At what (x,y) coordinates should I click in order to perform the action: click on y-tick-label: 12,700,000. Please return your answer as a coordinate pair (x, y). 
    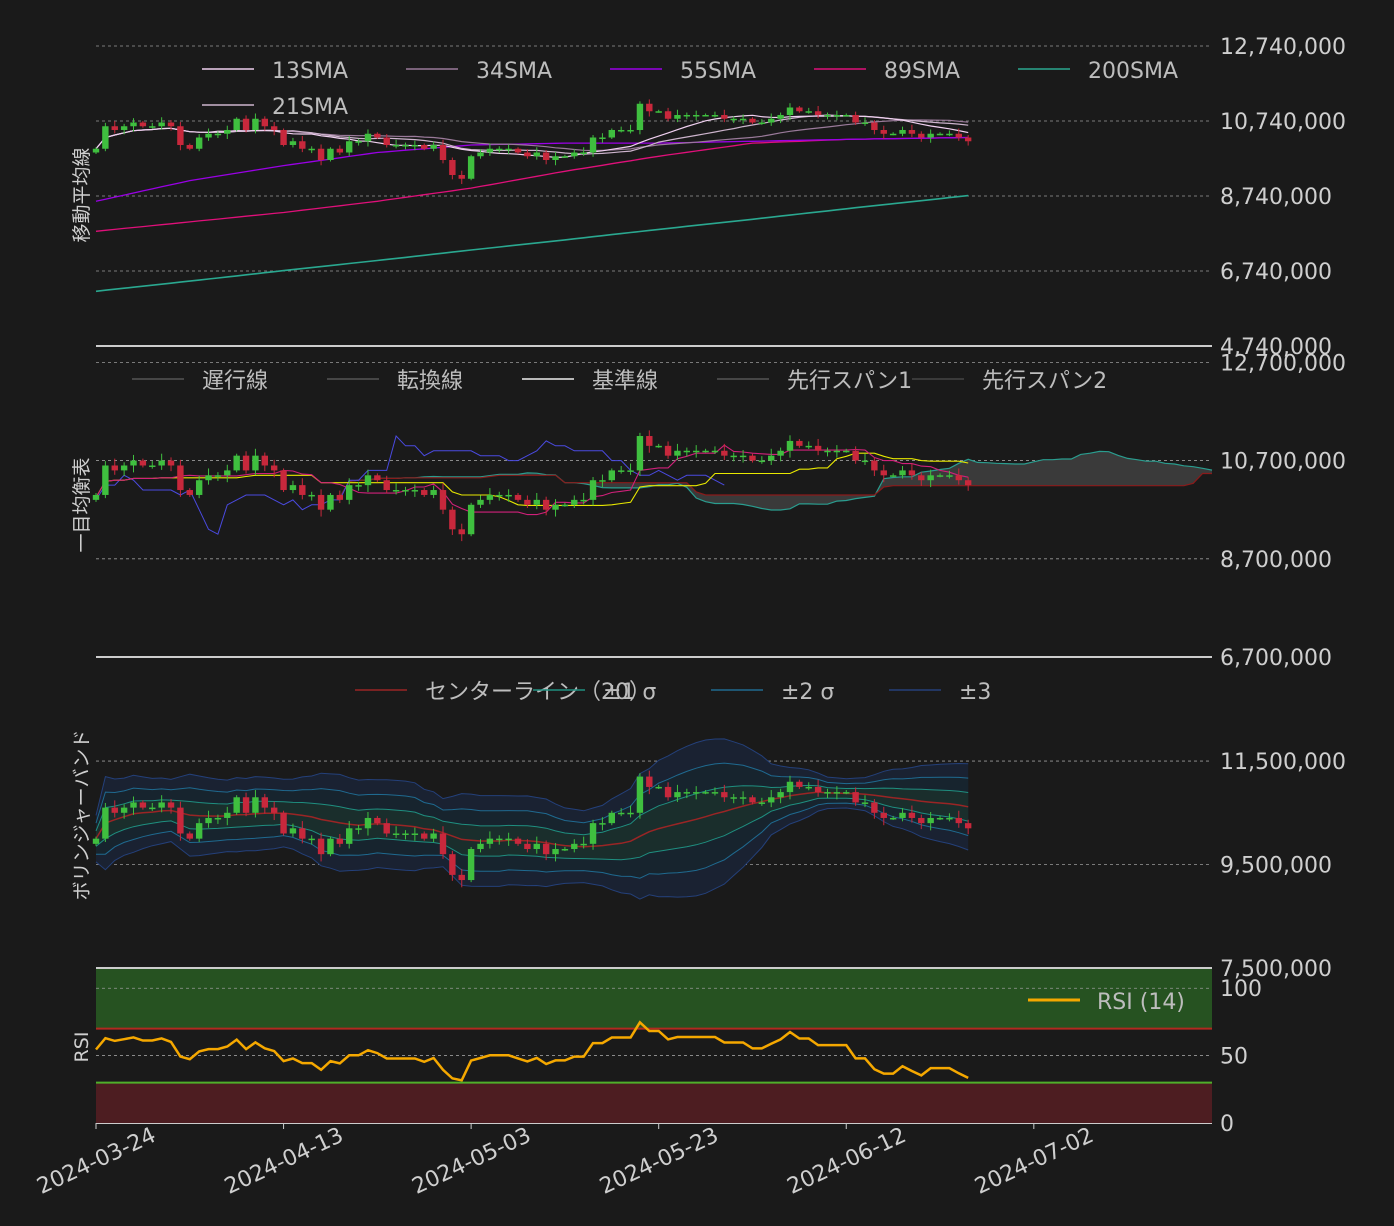
    Looking at the image, I should click on (1283, 363).